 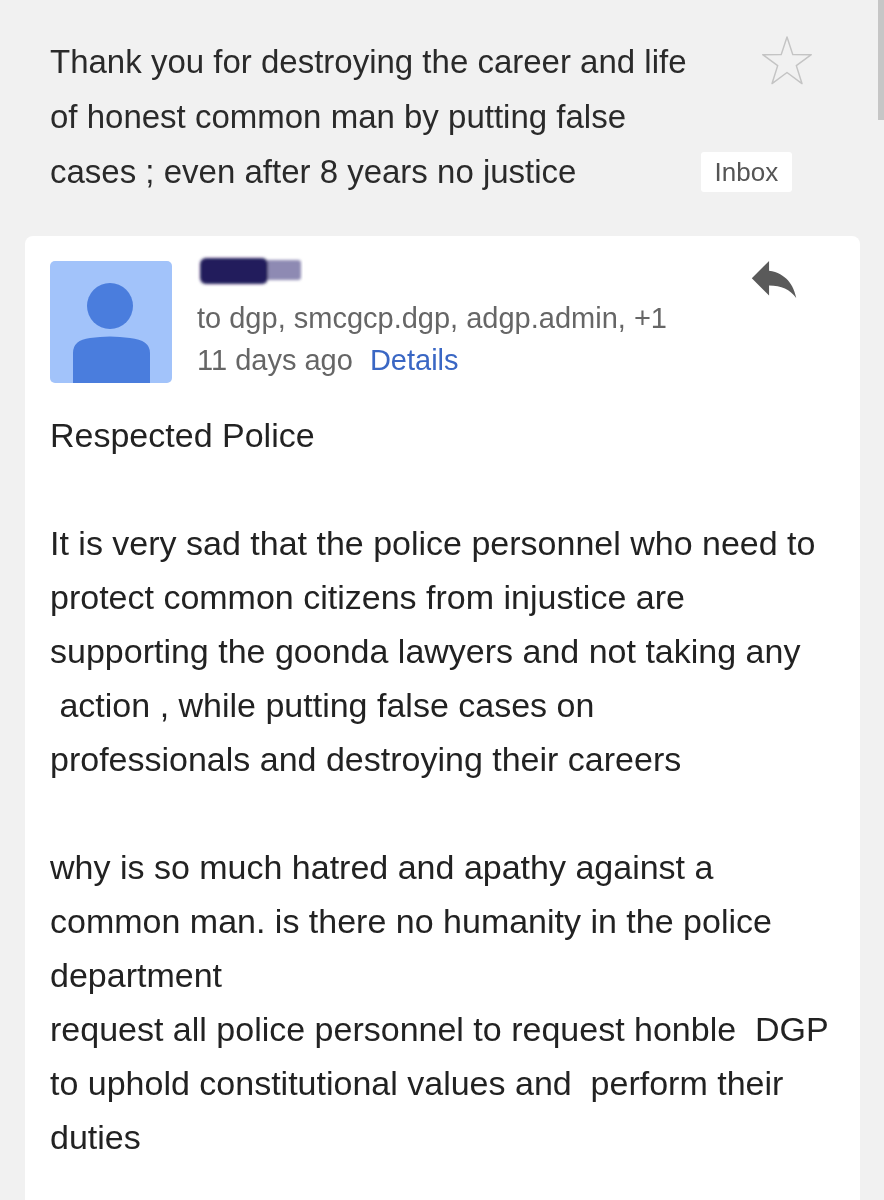 I want to click on star-icon, so click(x=786, y=60).